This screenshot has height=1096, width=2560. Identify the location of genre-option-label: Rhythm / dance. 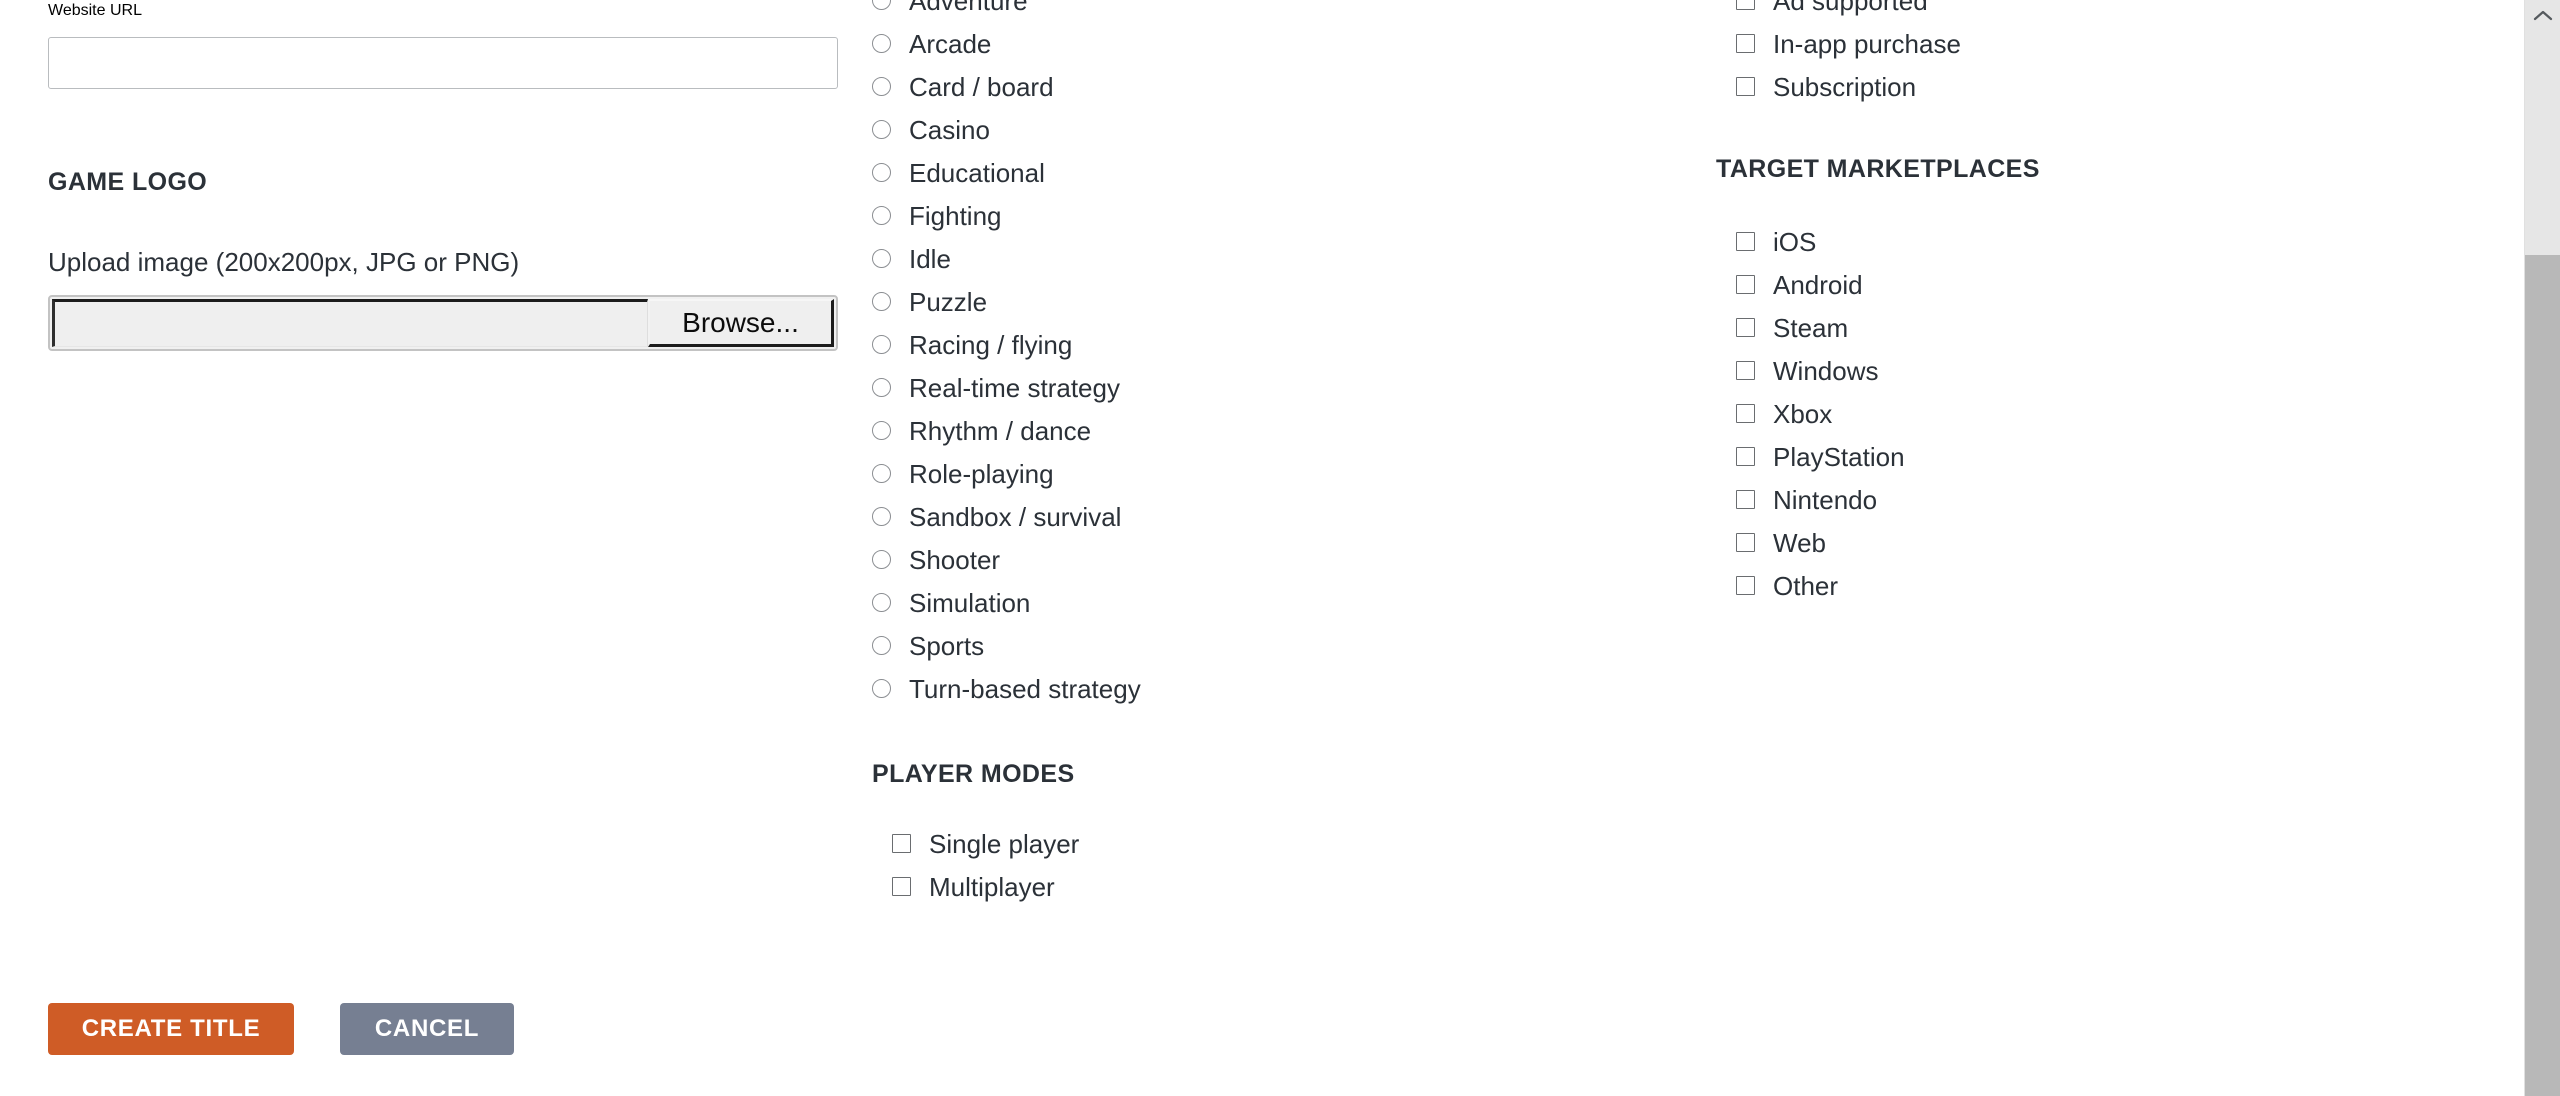
(1000, 430).